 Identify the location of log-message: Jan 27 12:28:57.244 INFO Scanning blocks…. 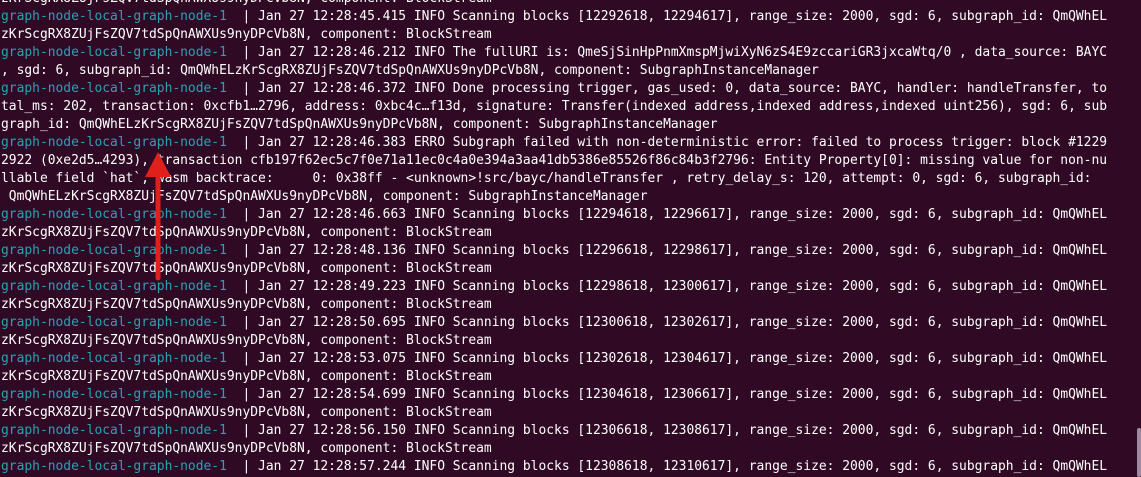
(683, 466).